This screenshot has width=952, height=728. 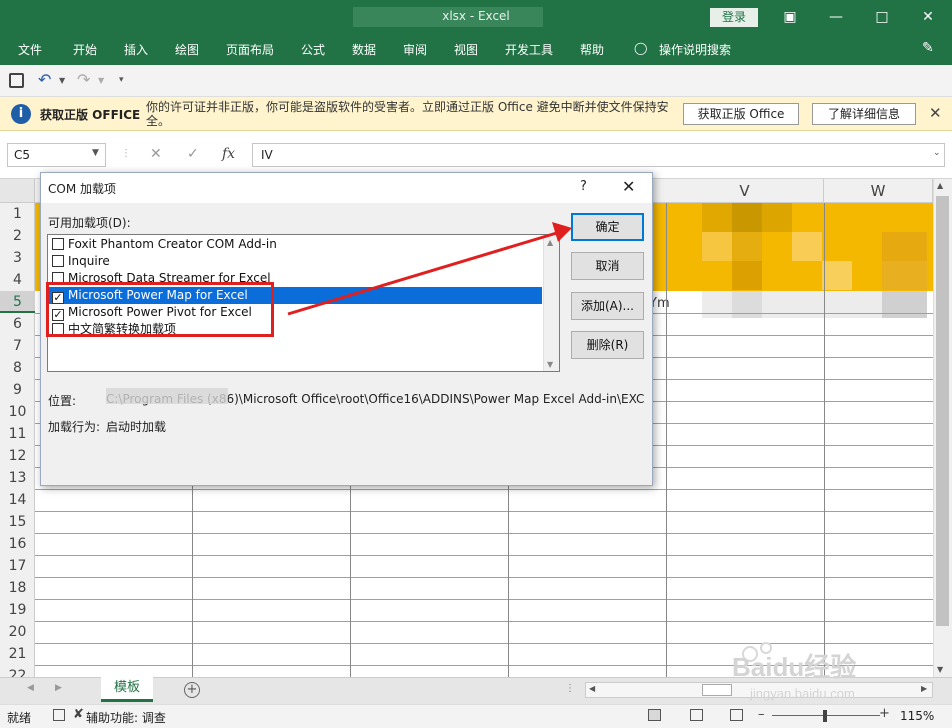 What do you see at coordinates (736, 715) in the screenshot?
I see `page-break-view-icon` at bounding box center [736, 715].